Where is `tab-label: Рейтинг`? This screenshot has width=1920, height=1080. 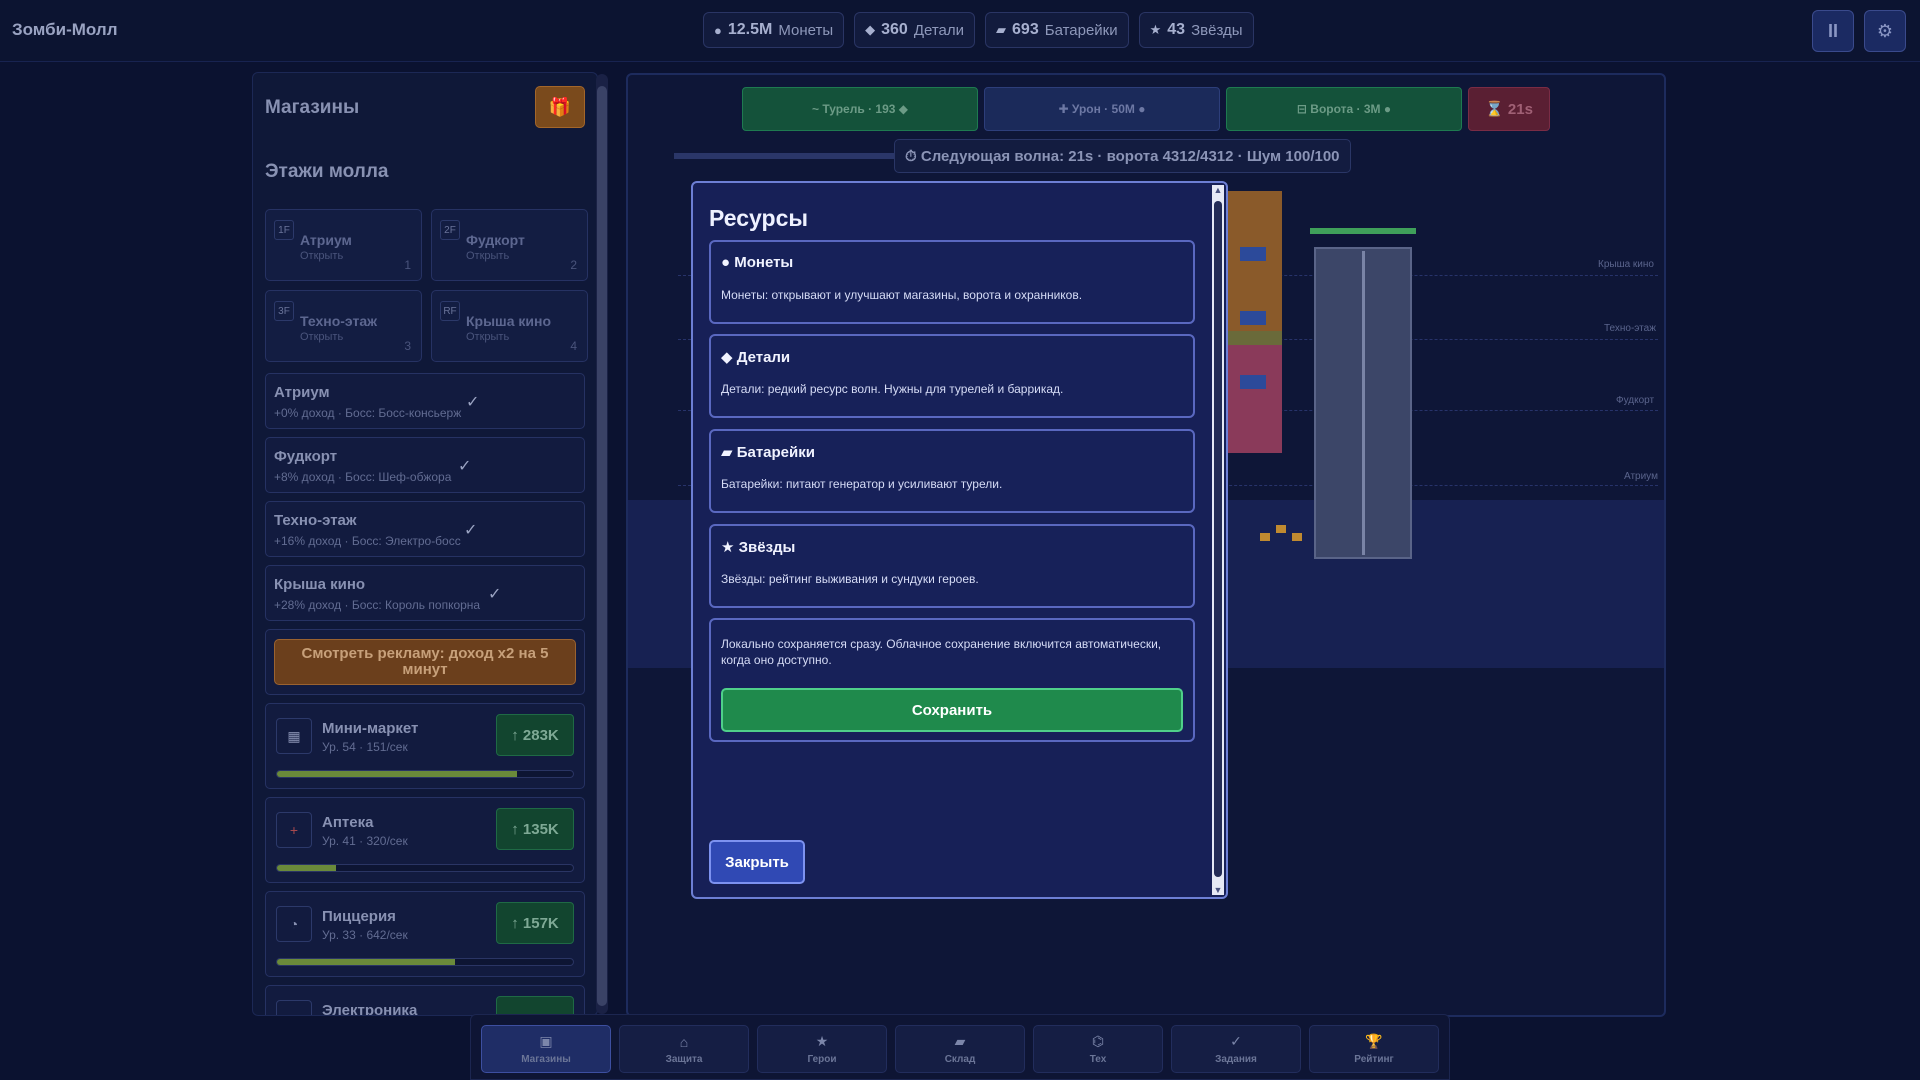
tab-label: Рейтинг is located at coordinates (1374, 1059).